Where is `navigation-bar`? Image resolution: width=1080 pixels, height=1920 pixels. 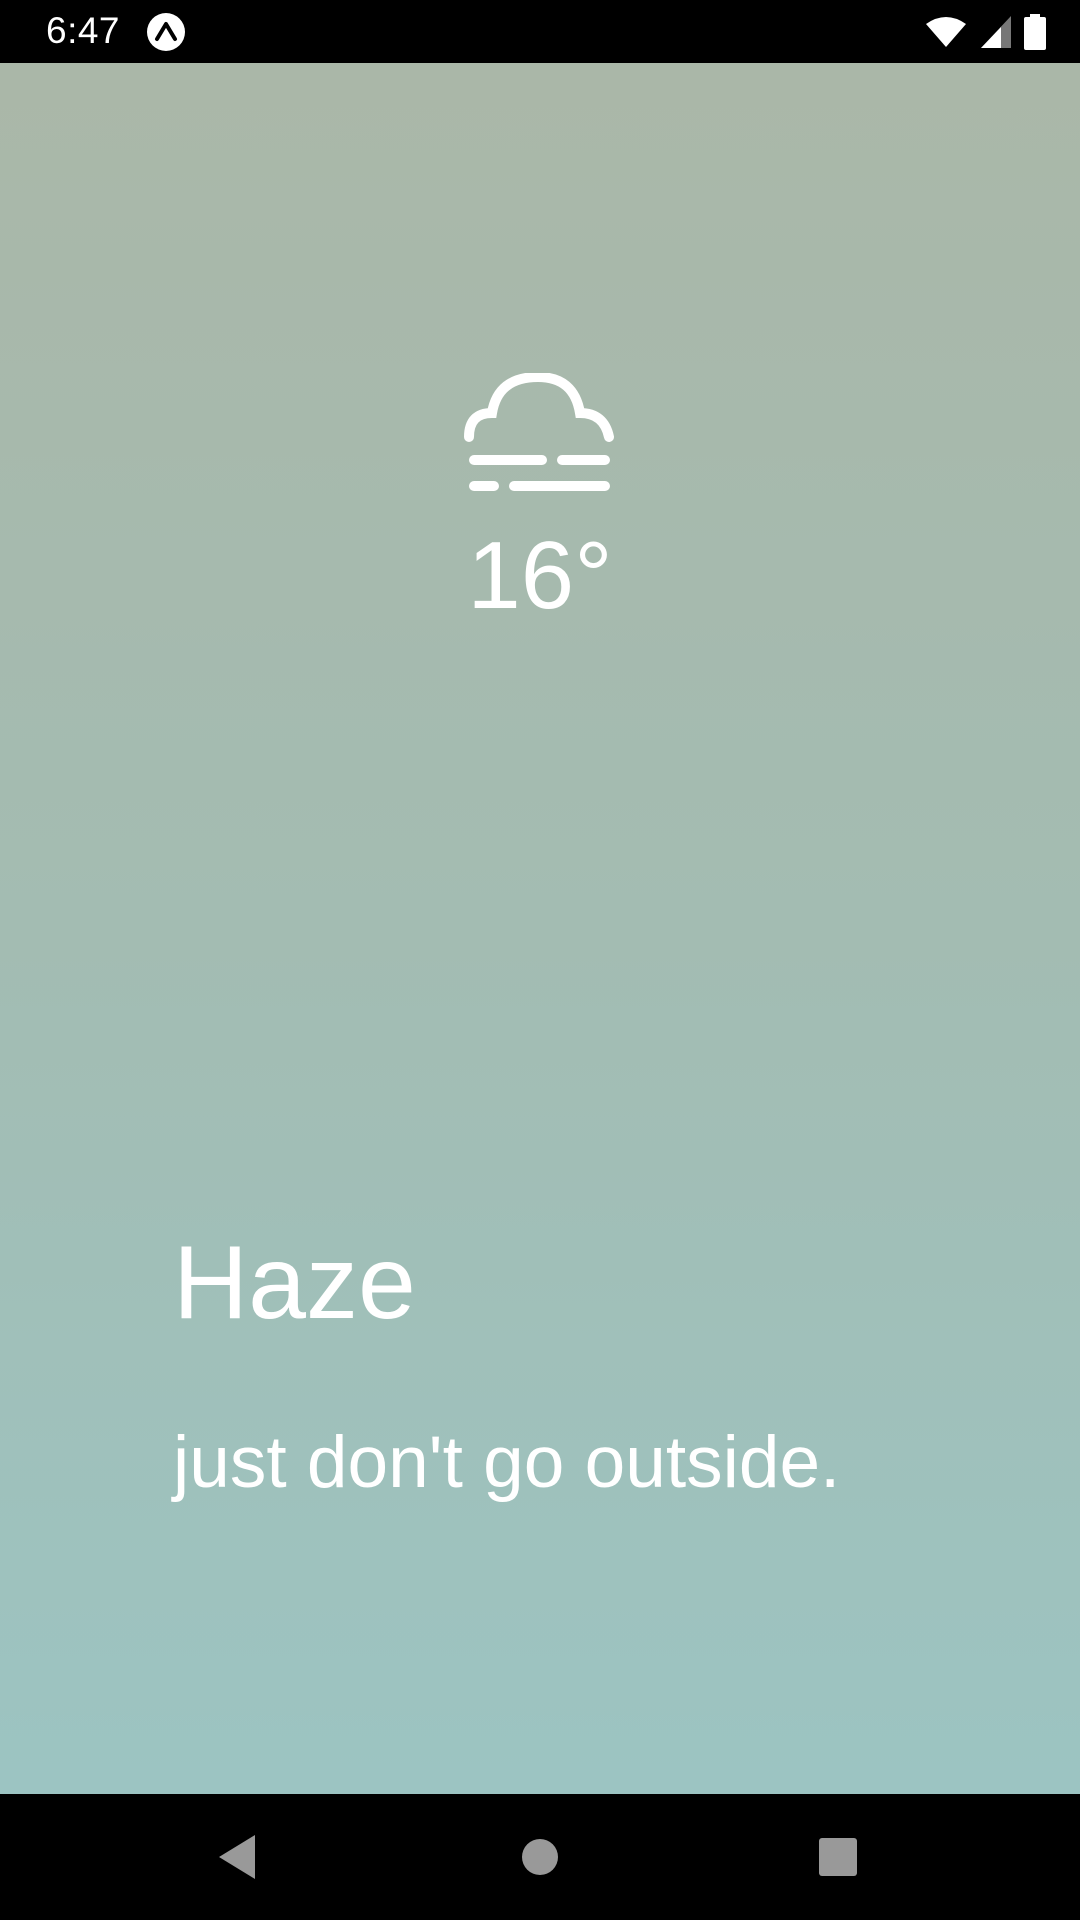 navigation-bar is located at coordinates (540, 1857).